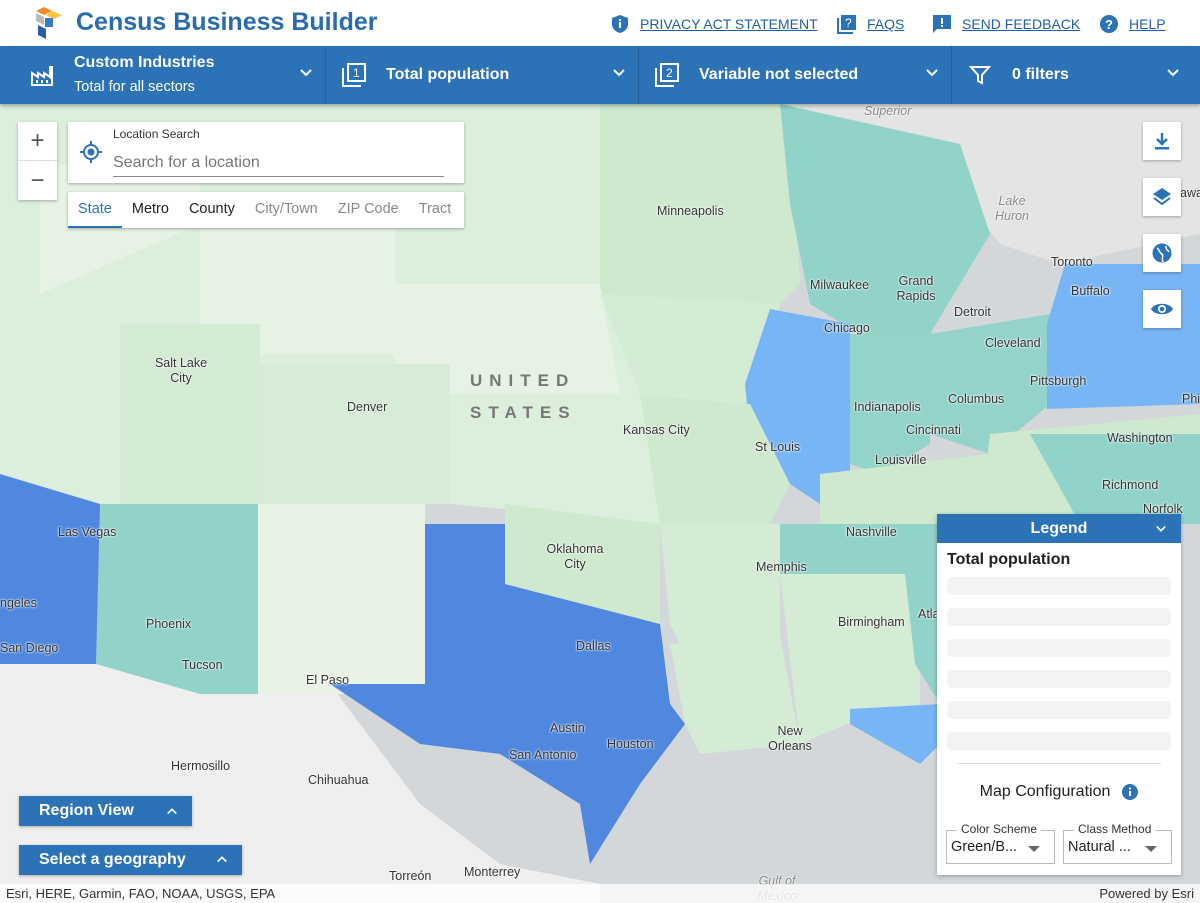 This screenshot has height=903, width=1200. I want to click on city-label: Phoenix, so click(169, 624).